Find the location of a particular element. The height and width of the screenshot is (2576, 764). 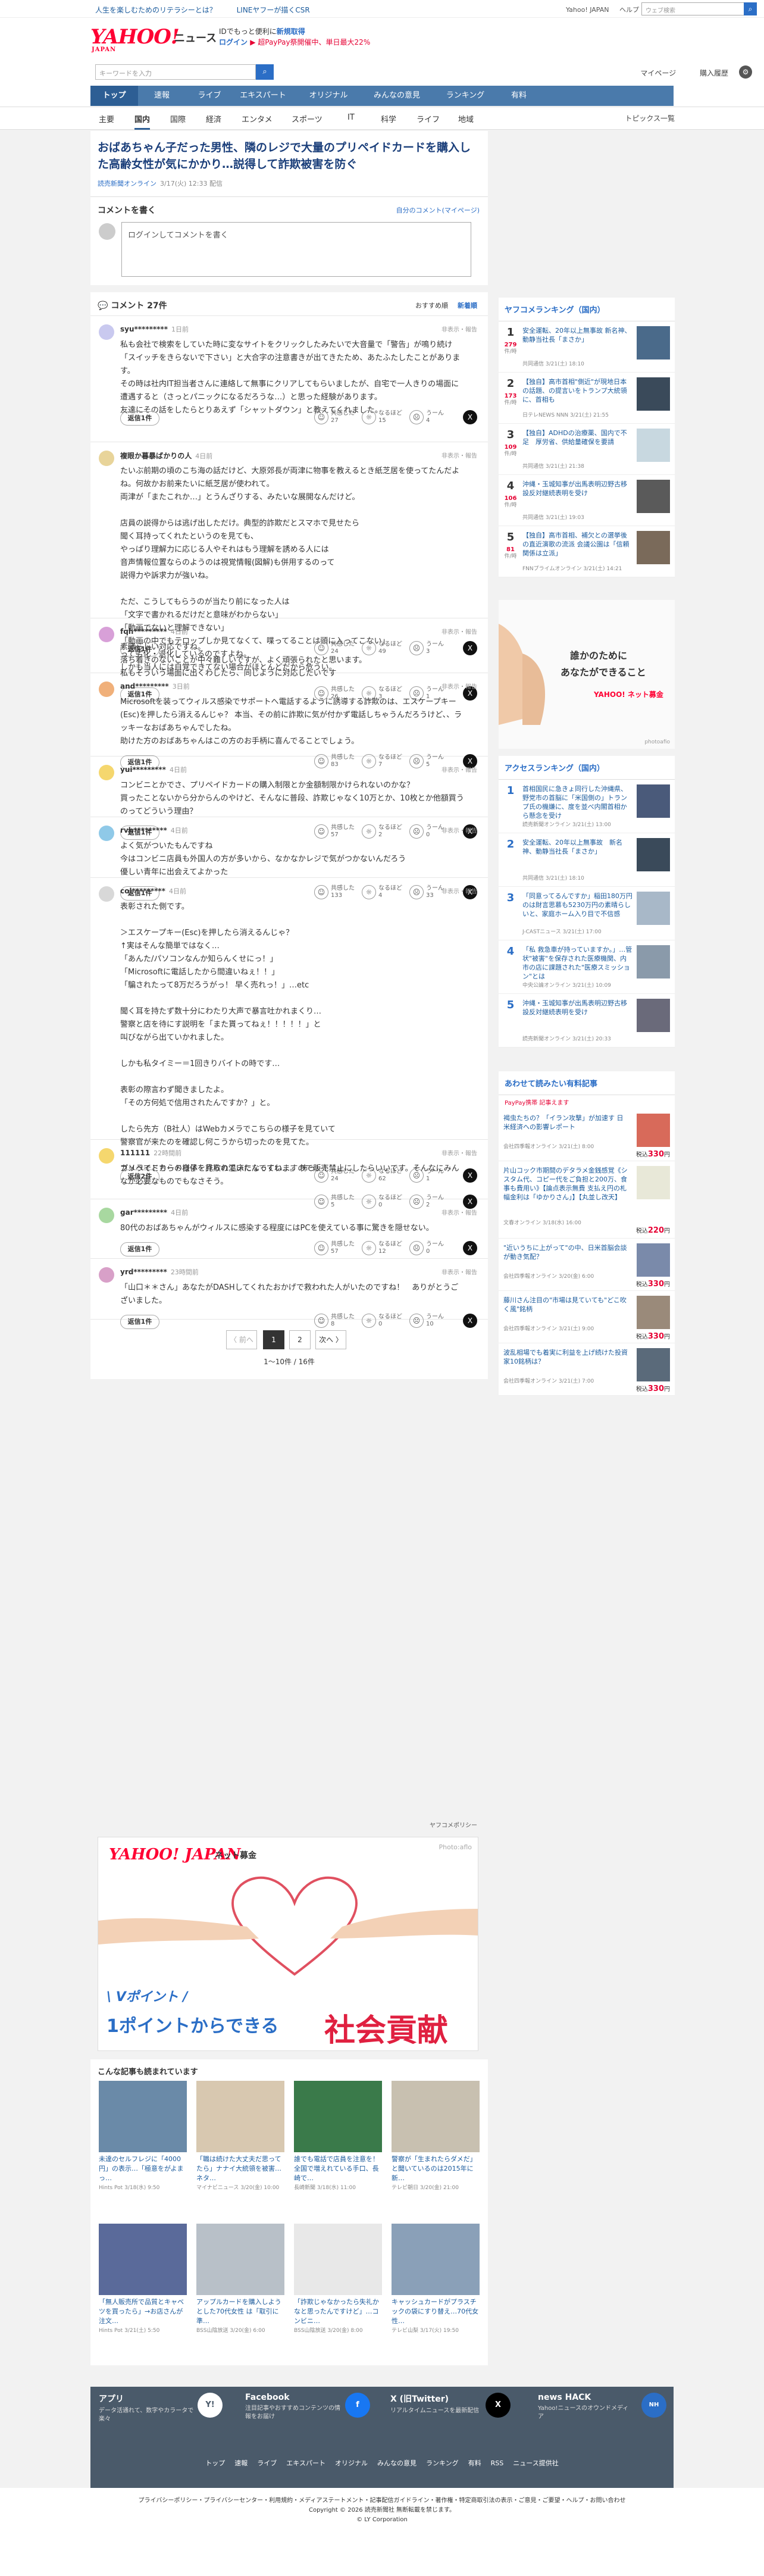

cat-it: IT is located at coordinates (351, 117).